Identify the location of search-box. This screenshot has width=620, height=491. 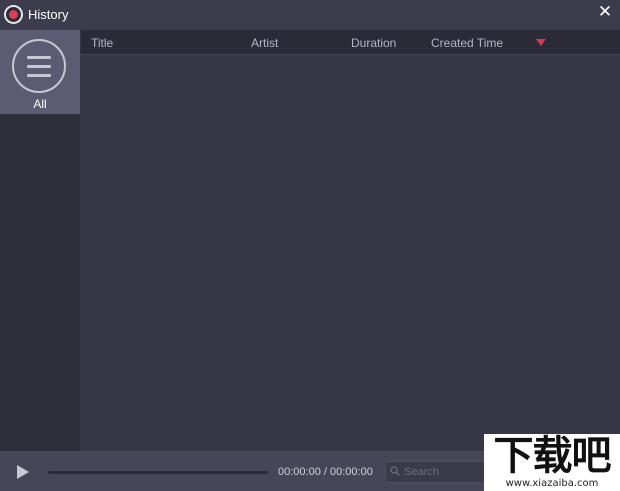
(435, 472).